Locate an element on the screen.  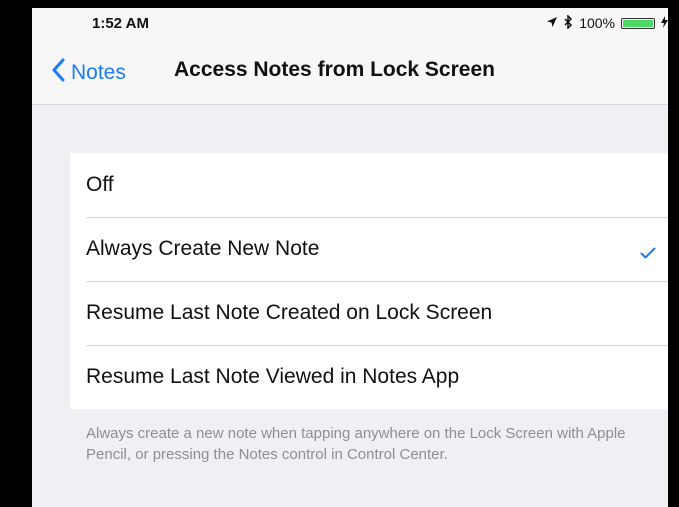
battery-icon is located at coordinates (638, 23).